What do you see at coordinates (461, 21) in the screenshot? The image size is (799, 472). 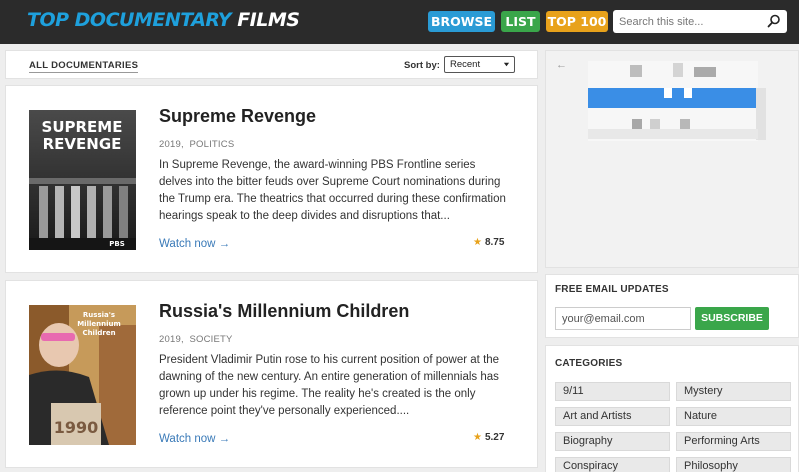 I see `browse-button: BROWSE` at bounding box center [461, 21].